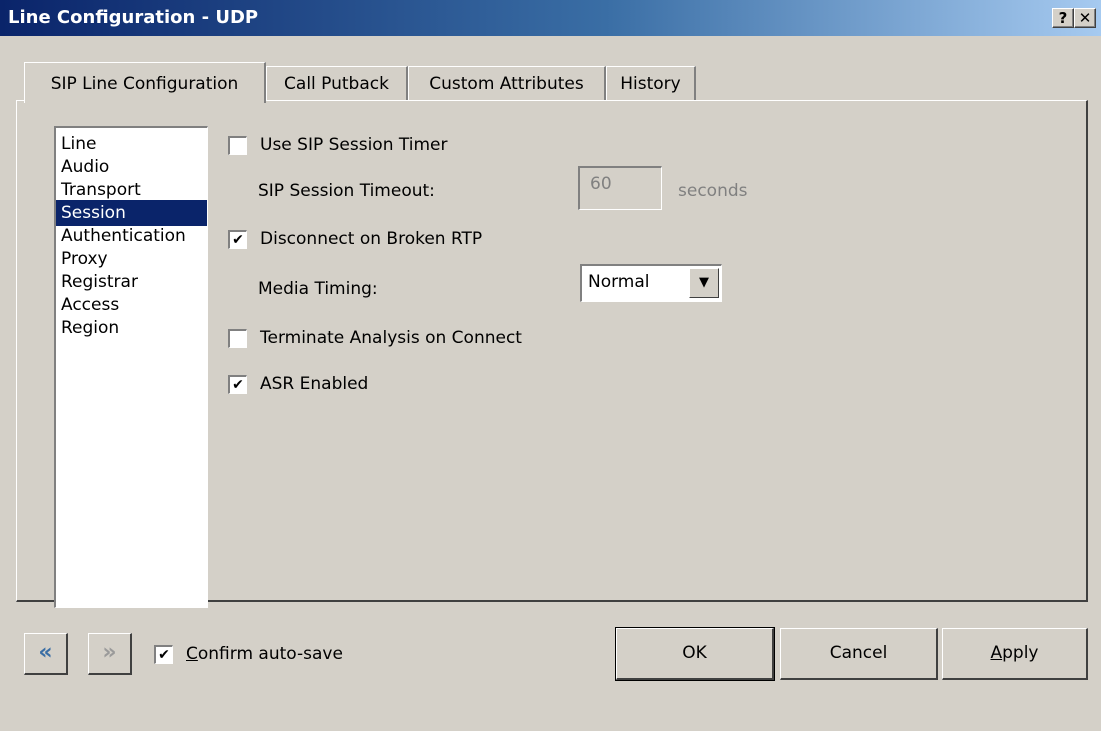 This screenshot has height=731, width=1101. Describe the element at coordinates (859, 654) in the screenshot. I see `cancel-button: Cancel` at that location.